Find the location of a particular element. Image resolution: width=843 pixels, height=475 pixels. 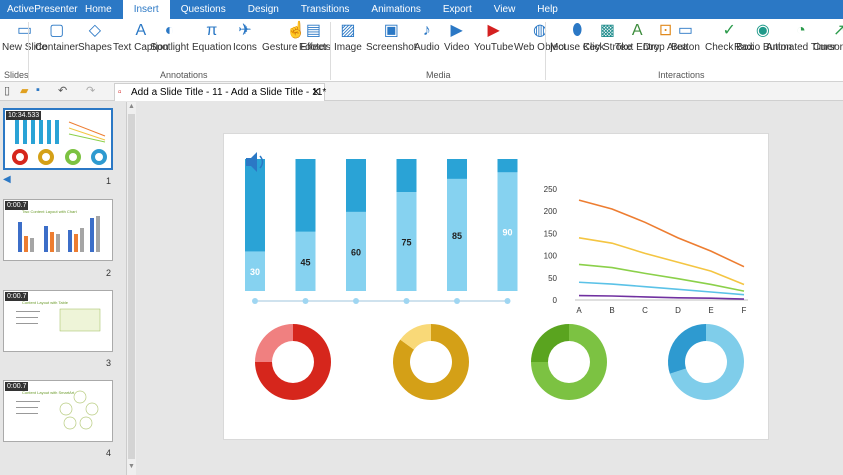

tab-transitions: Transitions is located at coordinates (325, 9).